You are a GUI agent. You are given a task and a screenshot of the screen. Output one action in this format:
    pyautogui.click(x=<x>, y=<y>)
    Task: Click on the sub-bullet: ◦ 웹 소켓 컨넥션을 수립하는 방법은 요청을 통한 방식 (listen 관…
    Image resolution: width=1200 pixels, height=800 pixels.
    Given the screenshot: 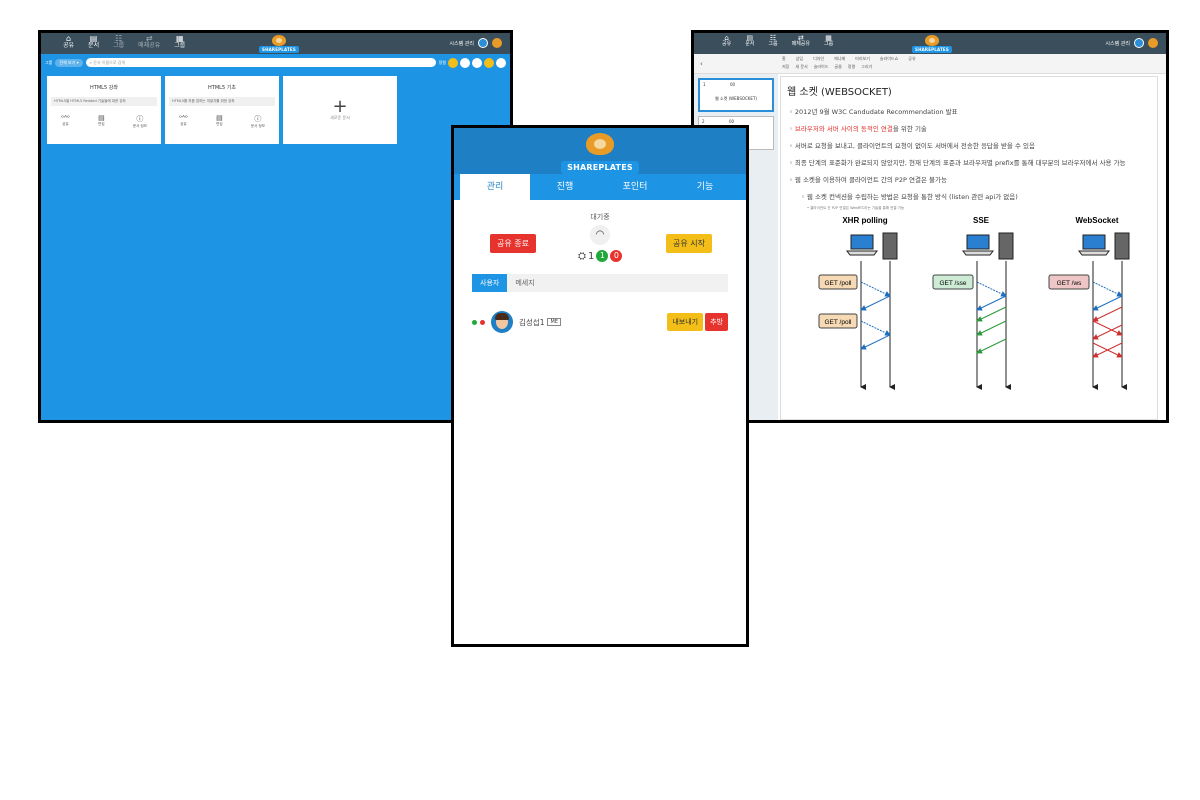 What is the action you would take?
    pyautogui.click(x=909, y=197)
    